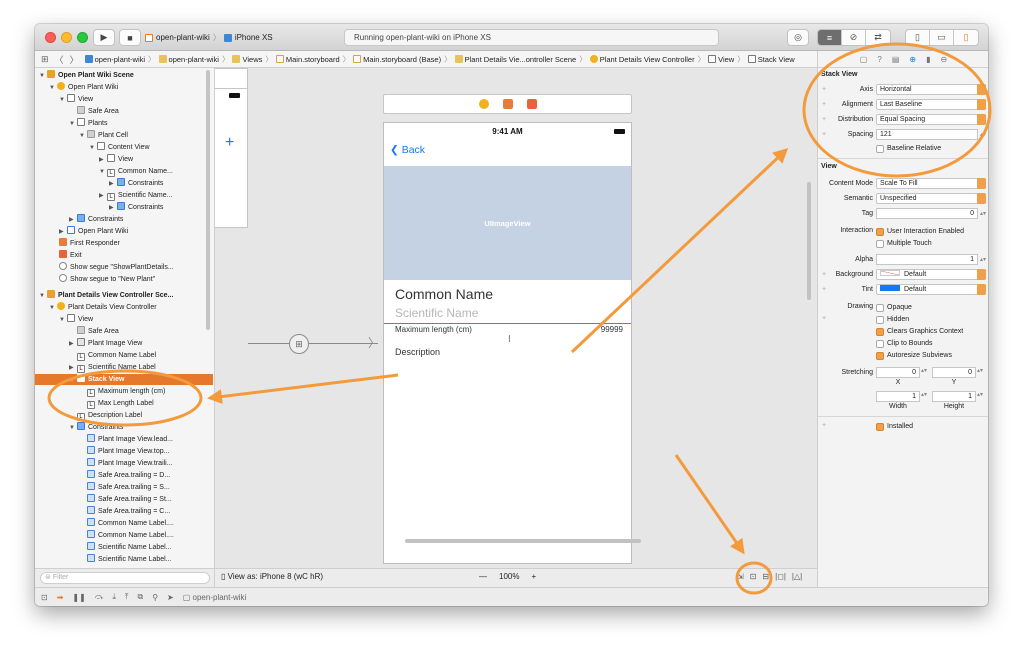 The height and width of the screenshot is (653, 1024). I want to click on add-plant-button: +, so click(229, 143).